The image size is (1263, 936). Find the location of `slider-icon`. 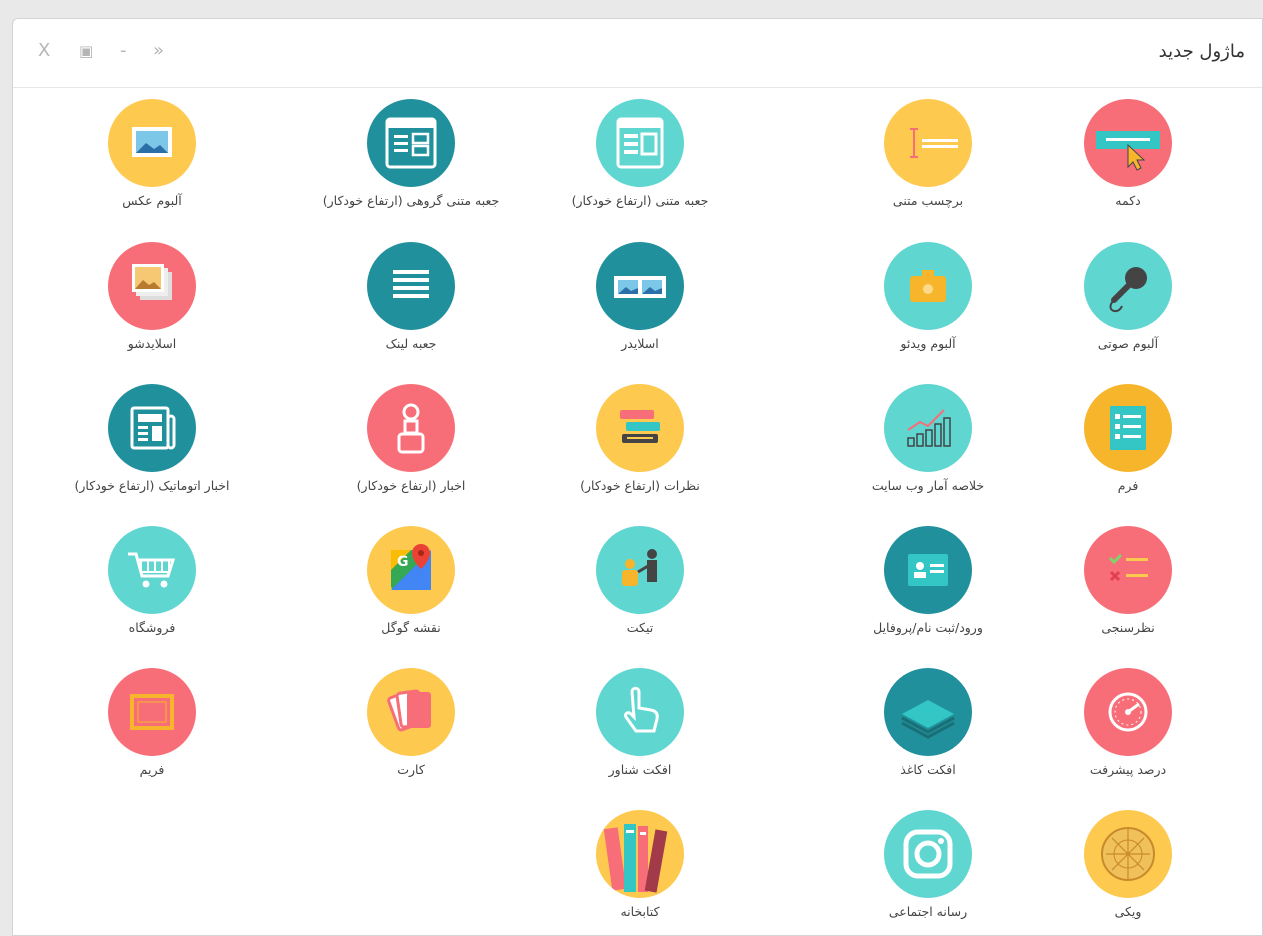

slider-icon is located at coordinates (640, 286).